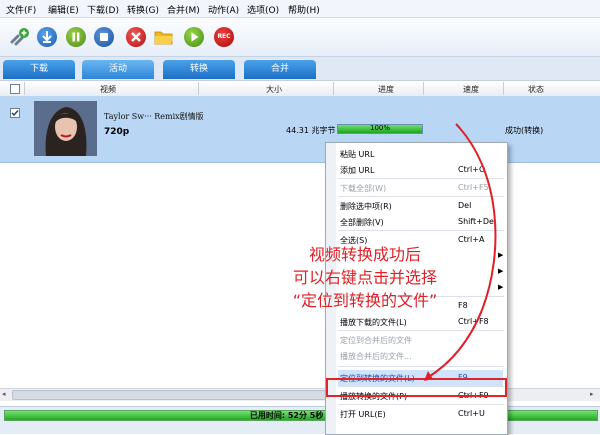 The height and width of the screenshot is (435, 600). Describe the element at coordinates (376, 340) in the screenshot. I see `menu-item-label: 定位到合并后的文件` at that location.